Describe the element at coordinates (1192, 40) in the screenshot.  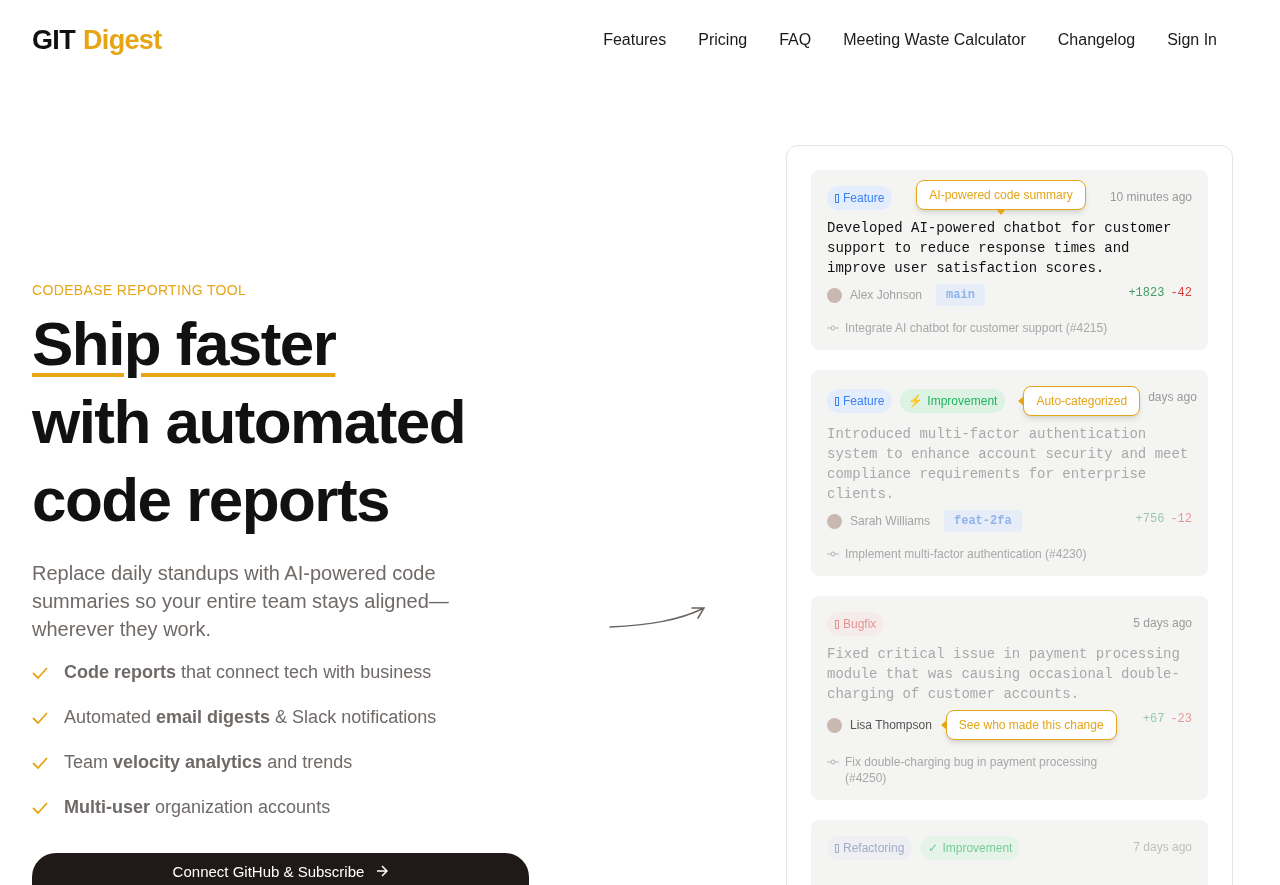
I see `nav-link: Sign In` at that location.